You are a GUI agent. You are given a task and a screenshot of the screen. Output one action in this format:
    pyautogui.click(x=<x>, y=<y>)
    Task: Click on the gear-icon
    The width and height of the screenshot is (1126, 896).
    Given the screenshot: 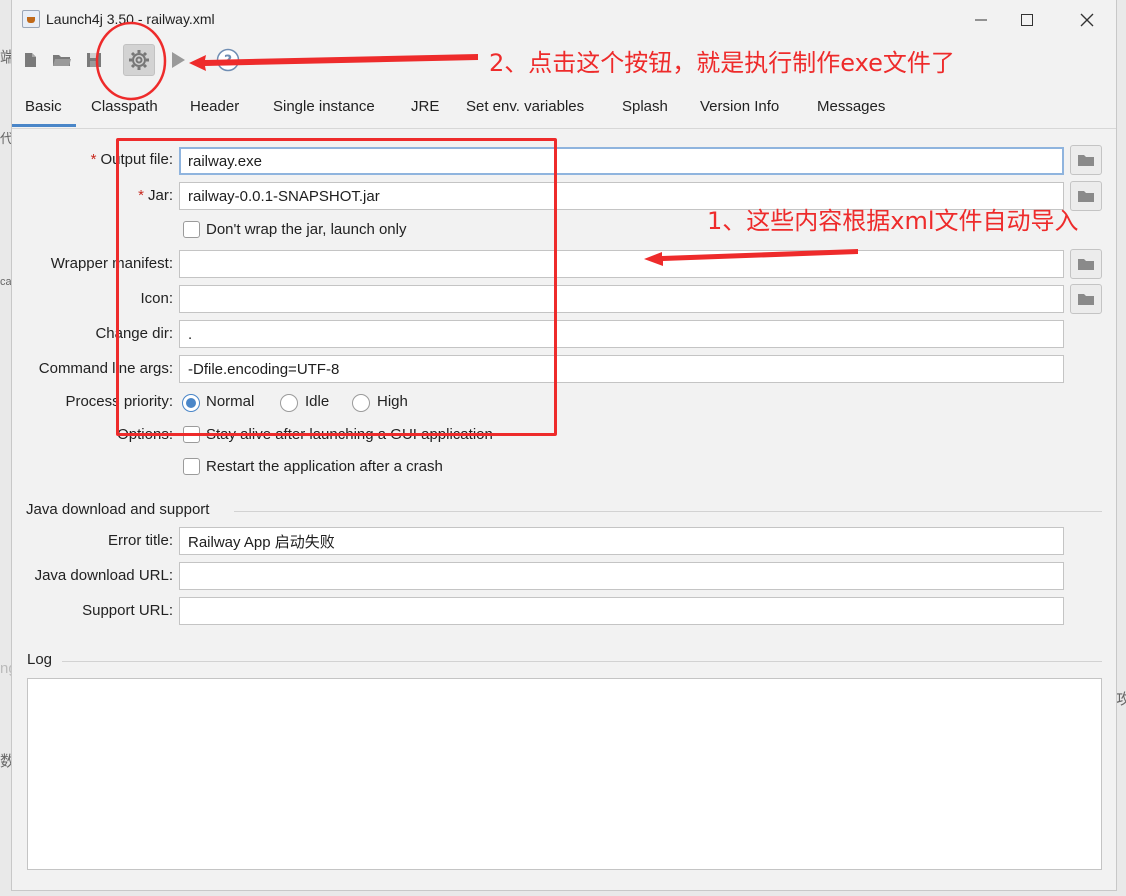 What is the action you would take?
    pyautogui.click(x=139, y=60)
    